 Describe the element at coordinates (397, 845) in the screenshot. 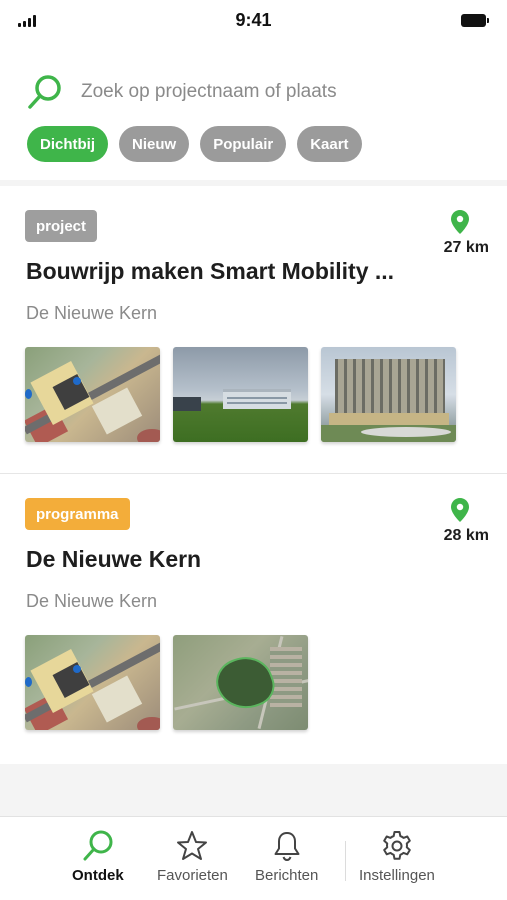

I see `gear-icon` at that location.